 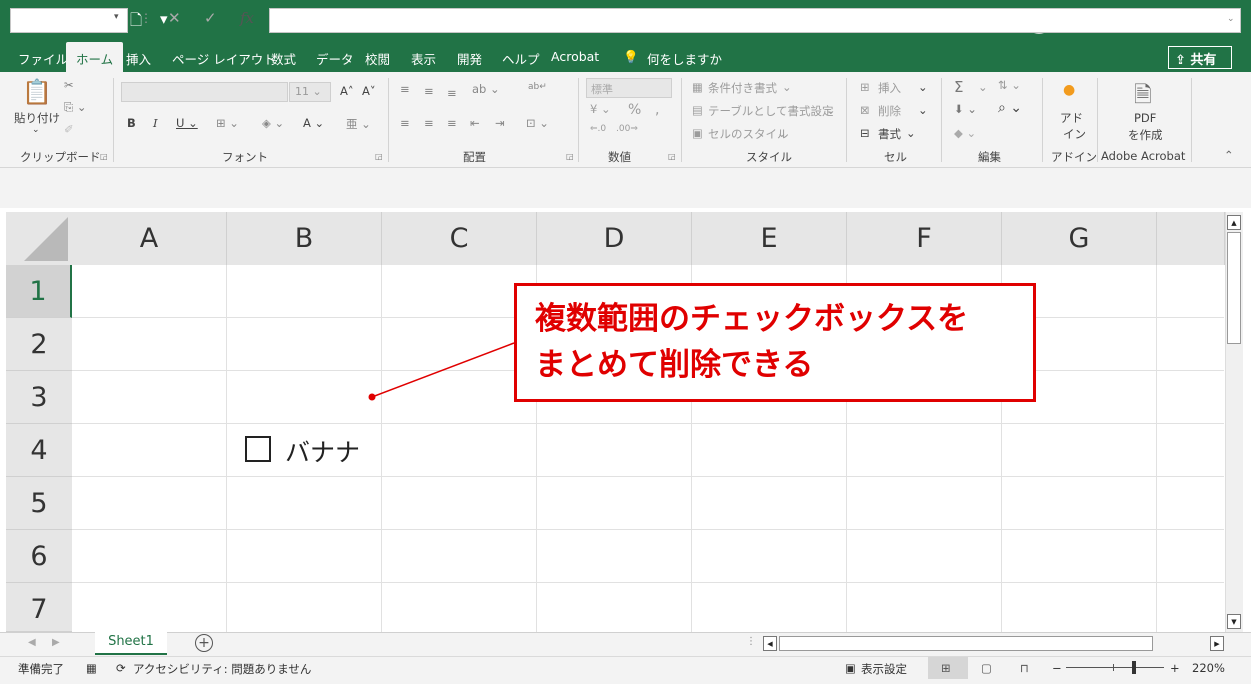 What do you see at coordinates (966, 643) in the screenshot?
I see `horizontal-scrollbar-thumb` at bounding box center [966, 643].